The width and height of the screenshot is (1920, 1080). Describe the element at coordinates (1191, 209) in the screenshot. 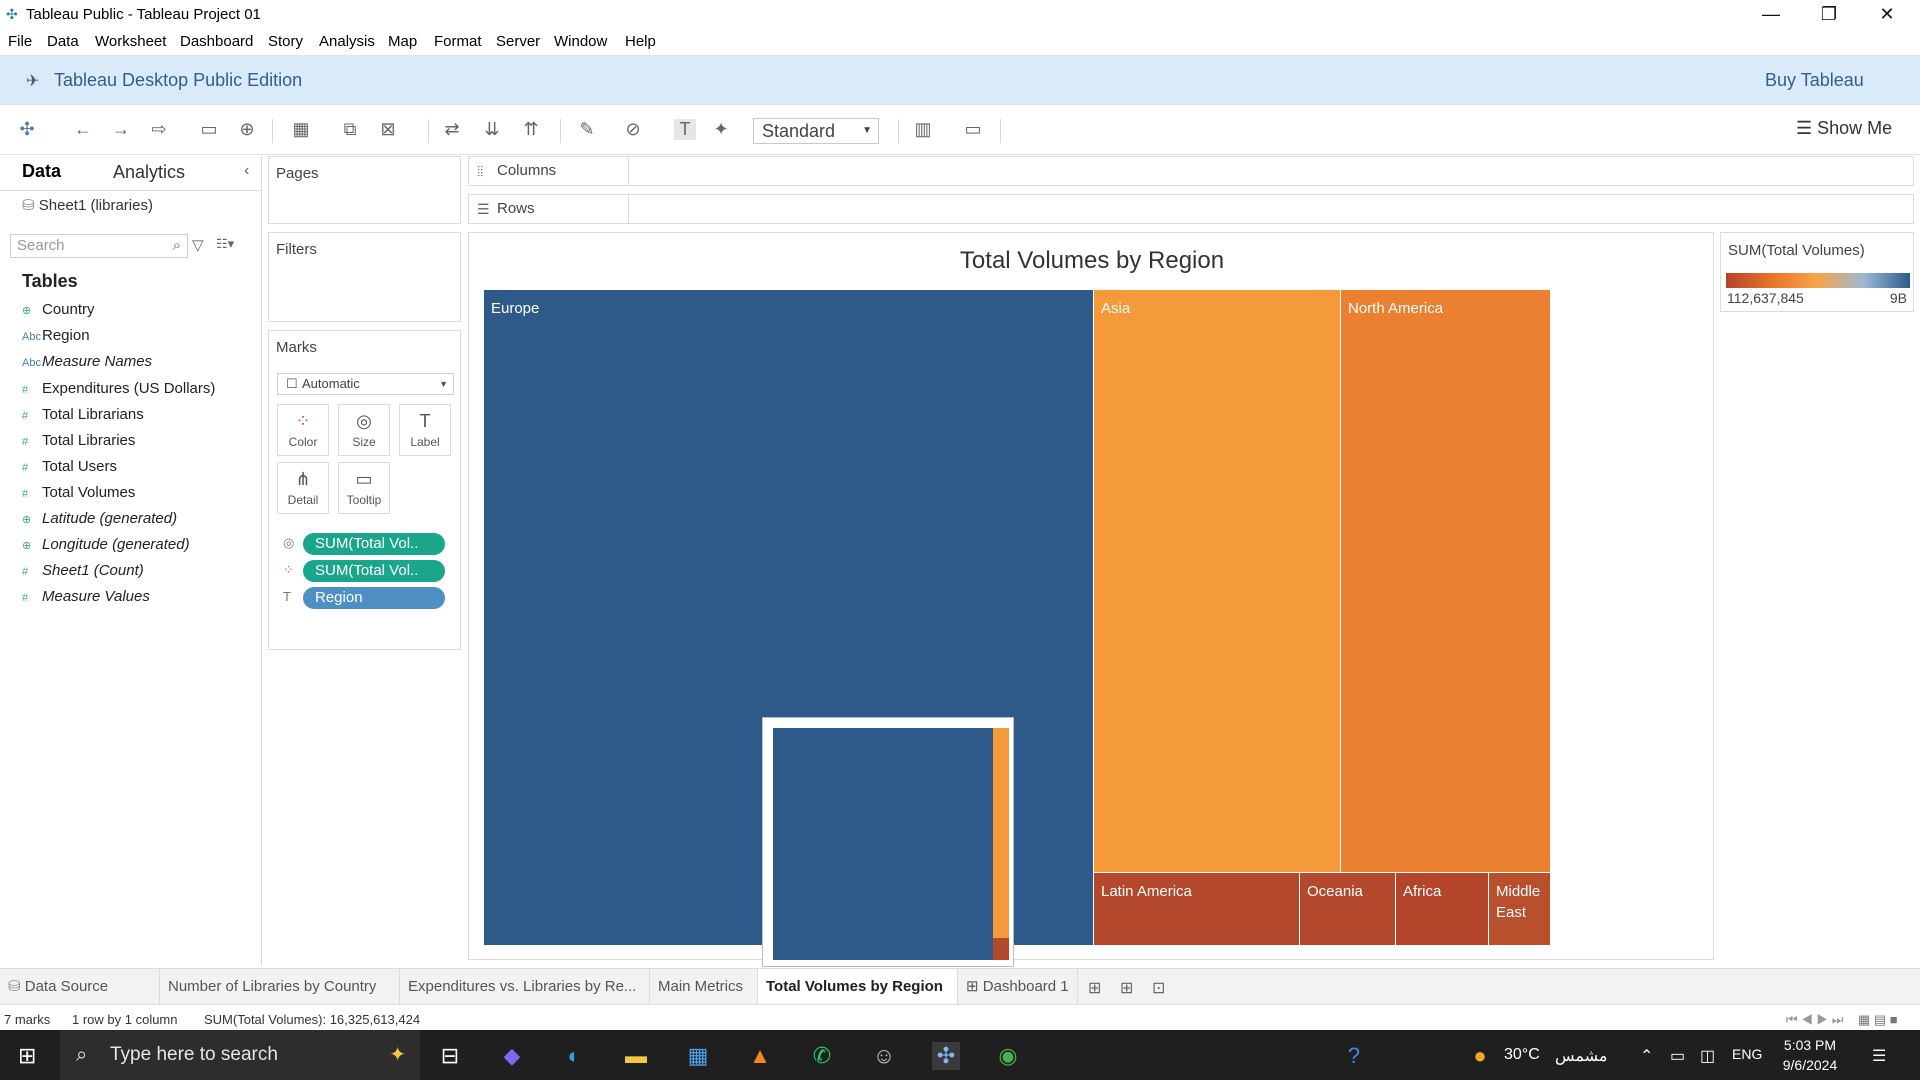

I see `rows-shelf: ☰ Rows` at that location.